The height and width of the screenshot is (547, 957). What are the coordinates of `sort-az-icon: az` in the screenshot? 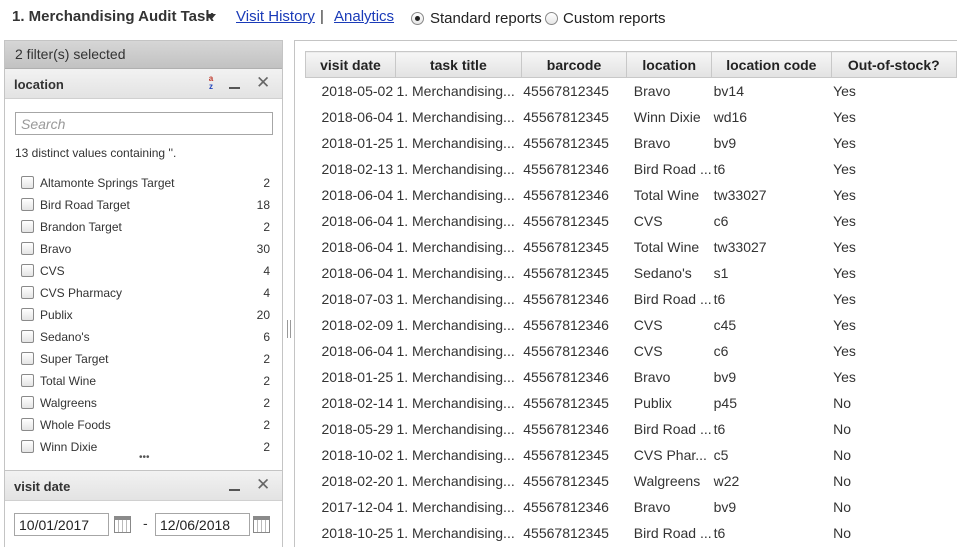 It's located at (211, 84).